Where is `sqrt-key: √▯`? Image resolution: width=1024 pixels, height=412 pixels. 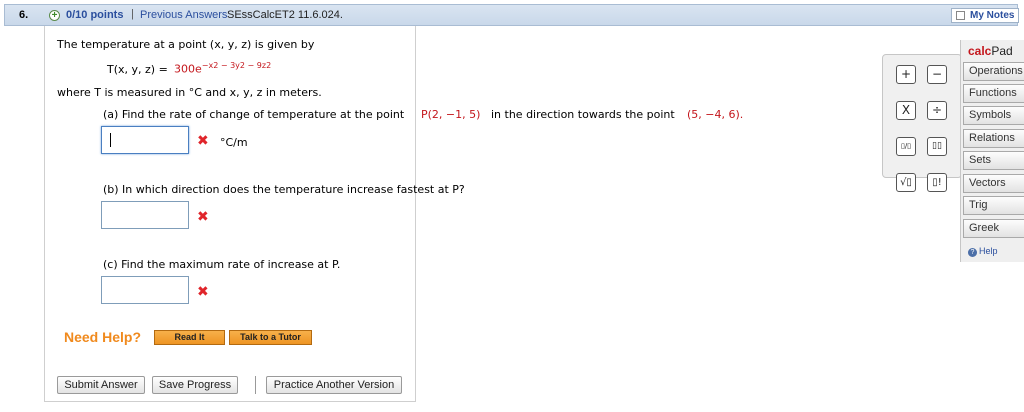
sqrt-key: √▯ is located at coordinates (906, 182).